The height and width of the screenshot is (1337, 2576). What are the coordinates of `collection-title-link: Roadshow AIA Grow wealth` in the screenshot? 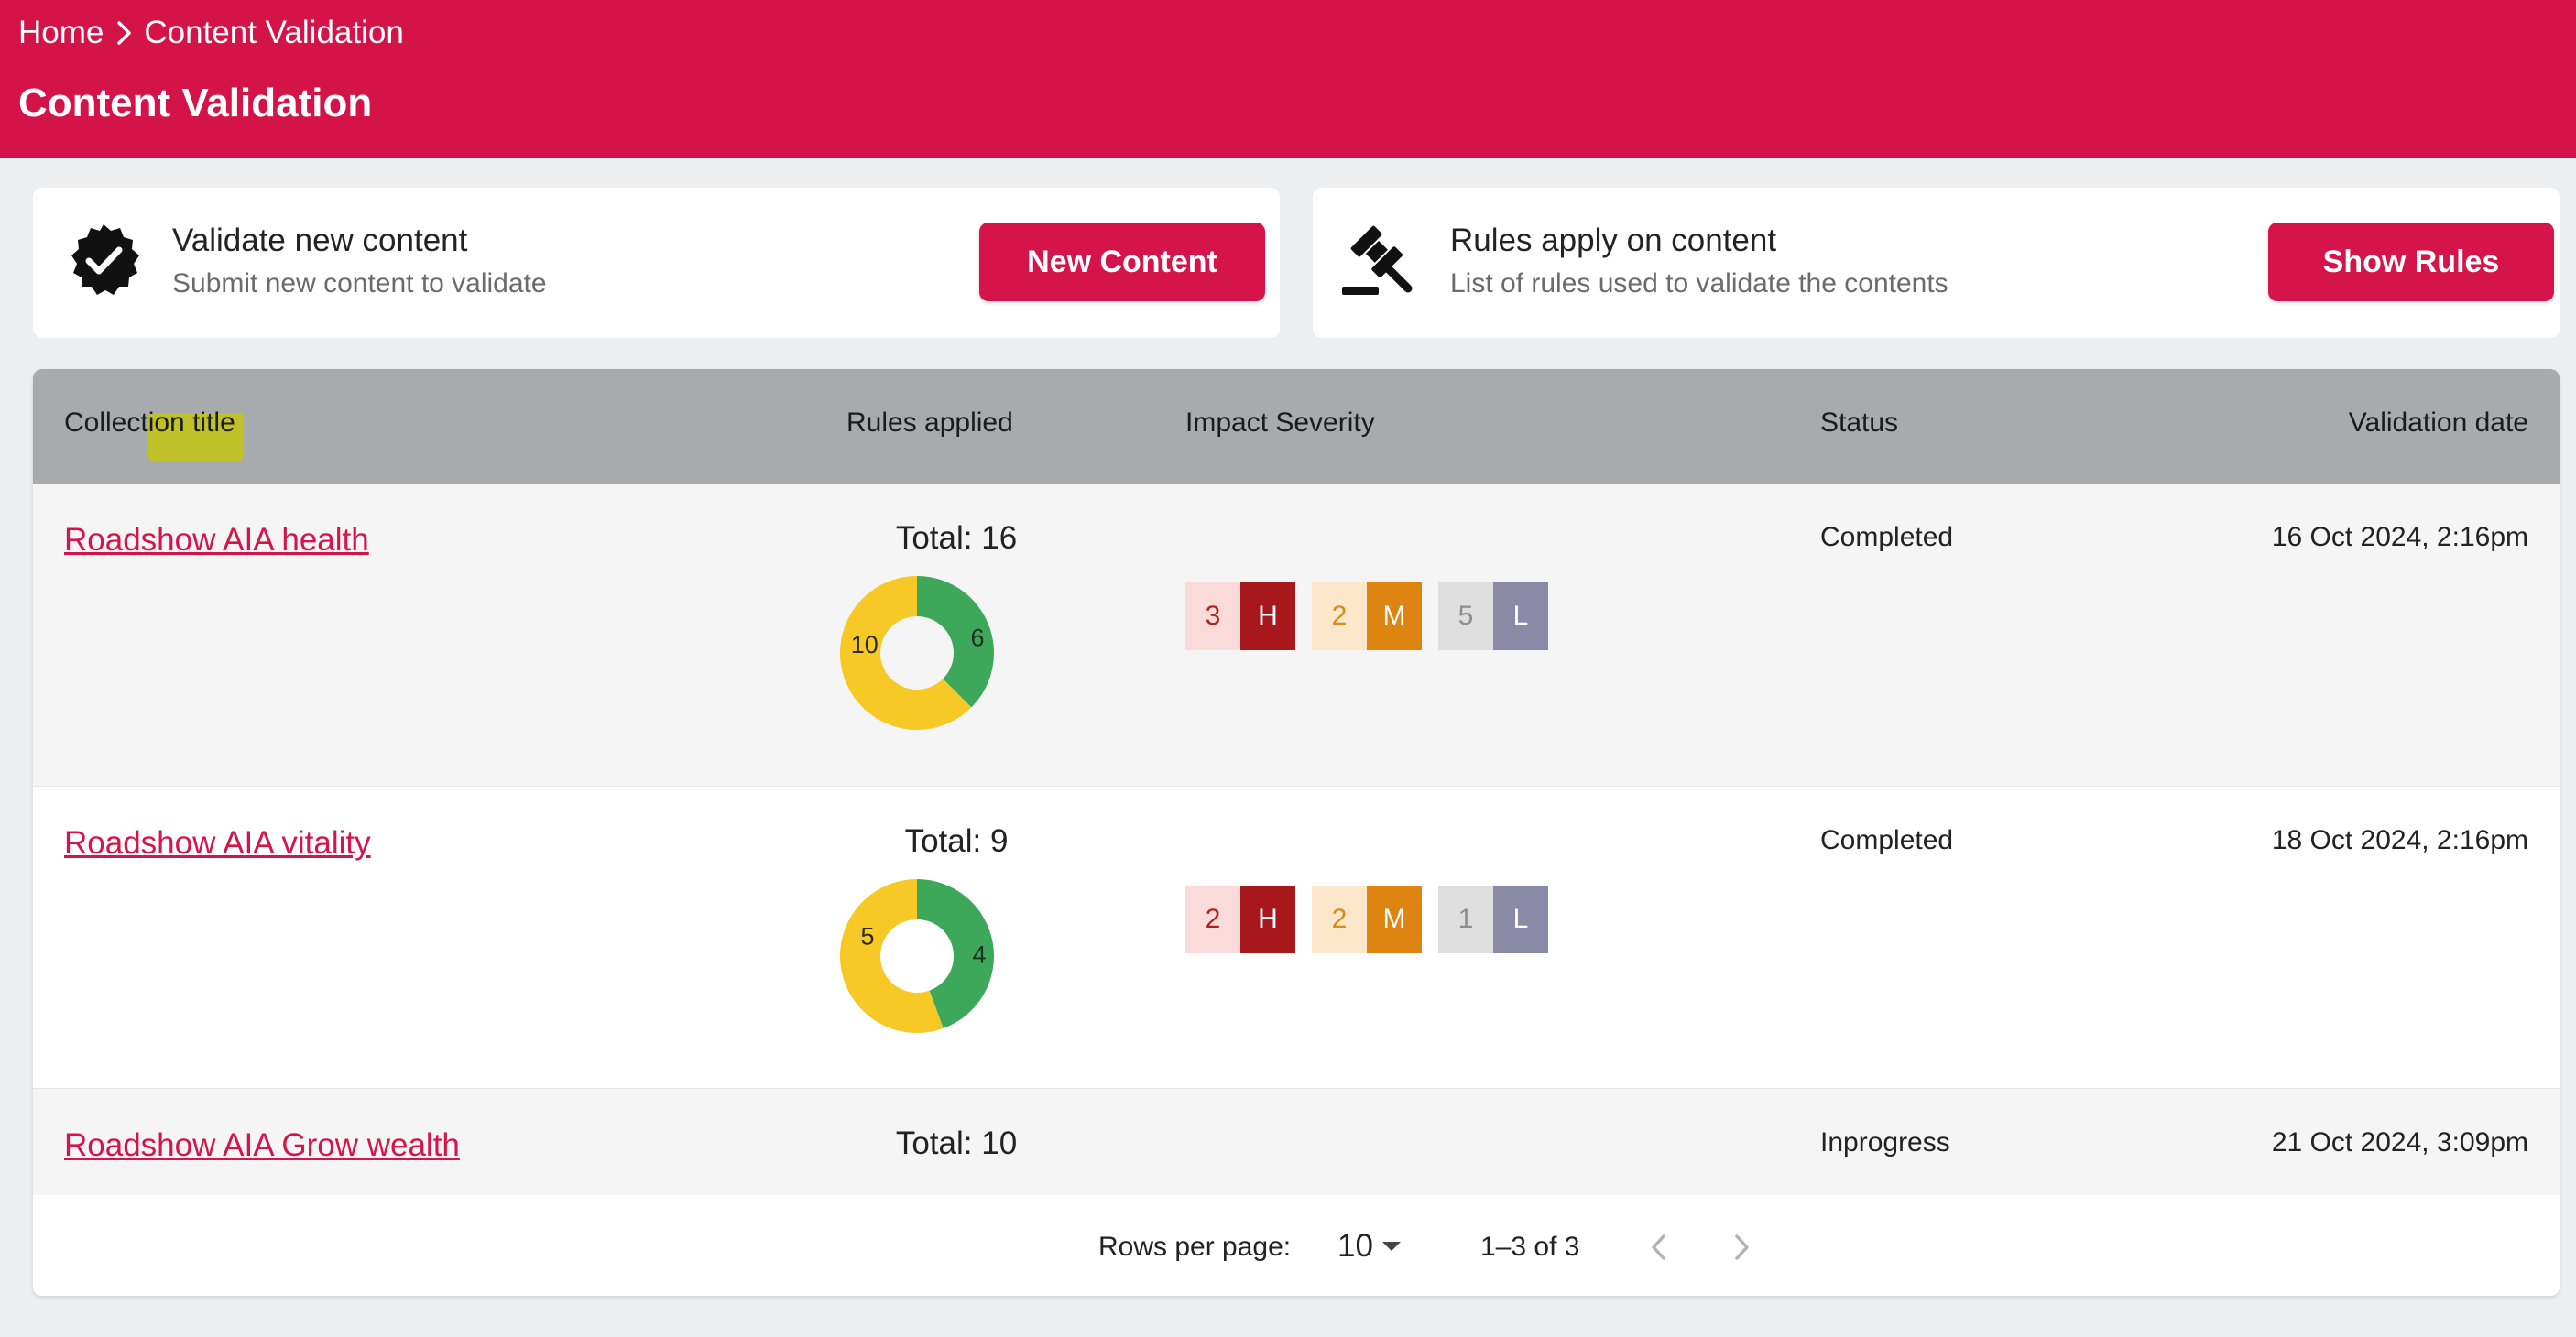 It's located at (262, 1145).